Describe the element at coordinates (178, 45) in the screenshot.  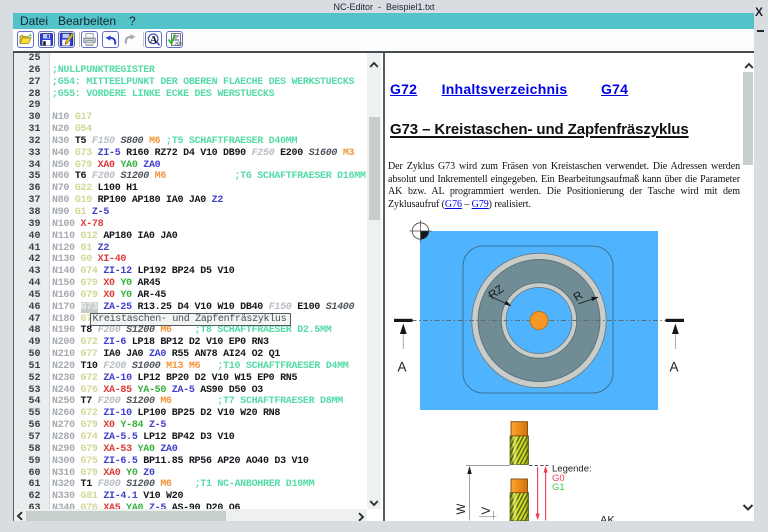
I see `svg-text: ab` at that location.